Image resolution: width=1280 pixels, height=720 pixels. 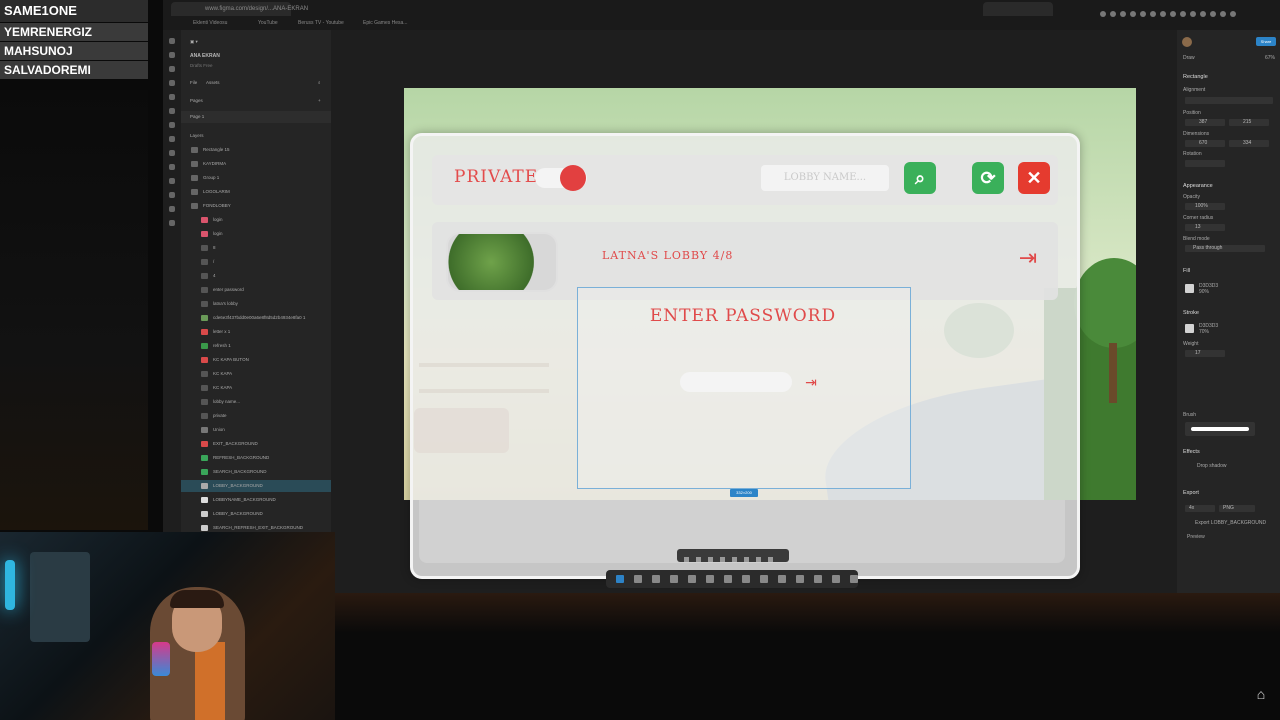 I want to click on selection-toolbar, so click(x=733, y=555).